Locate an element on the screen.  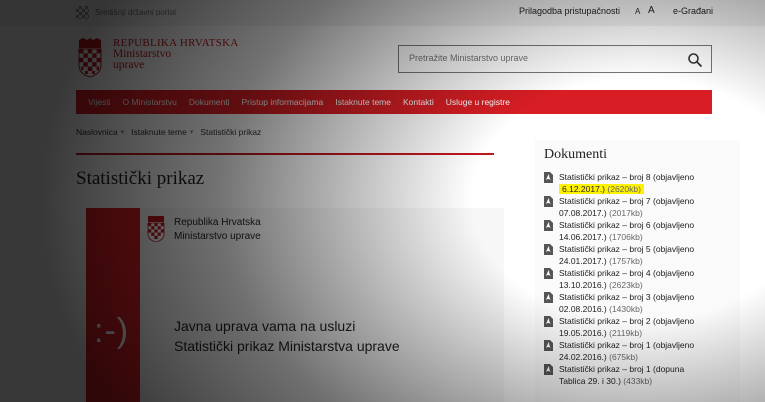
e-citizens-link: e-Građani is located at coordinates (693, 11).